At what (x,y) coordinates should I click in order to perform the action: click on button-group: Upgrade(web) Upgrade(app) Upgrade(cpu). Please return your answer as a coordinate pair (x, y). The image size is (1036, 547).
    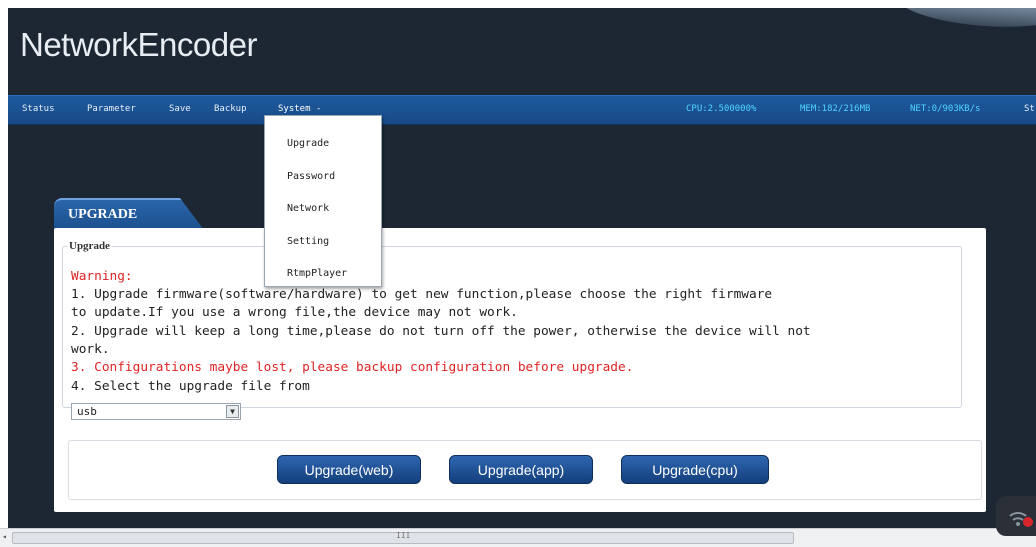
    Looking at the image, I should click on (525, 470).